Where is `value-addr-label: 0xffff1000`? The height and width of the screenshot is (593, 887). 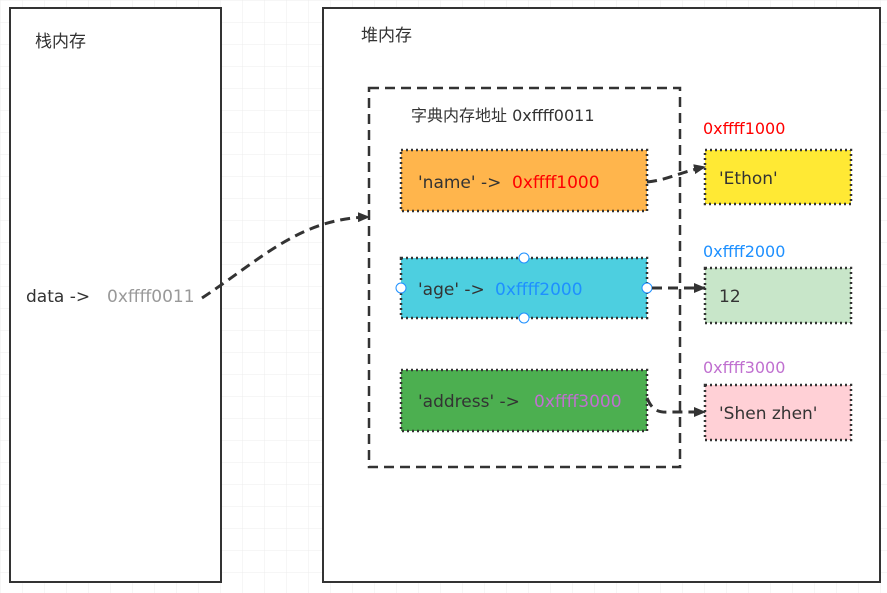
value-addr-label: 0xffff1000 is located at coordinates (744, 128).